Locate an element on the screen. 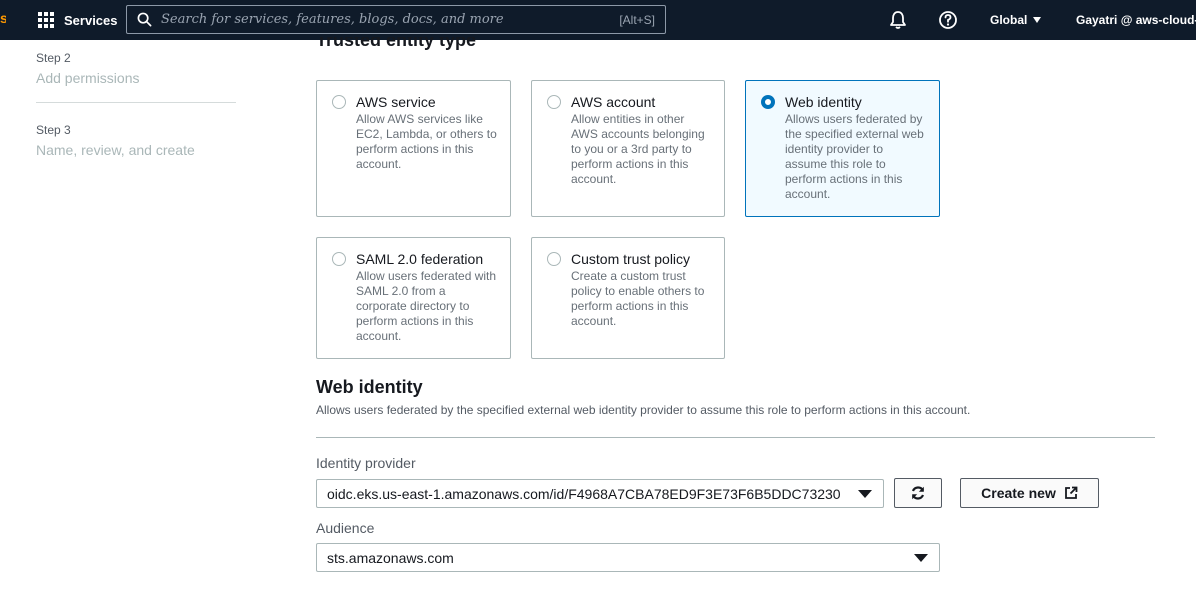 The width and height of the screenshot is (1196, 595). search-shortcut-hint: [Alt+S] is located at coordinates (637, 19).